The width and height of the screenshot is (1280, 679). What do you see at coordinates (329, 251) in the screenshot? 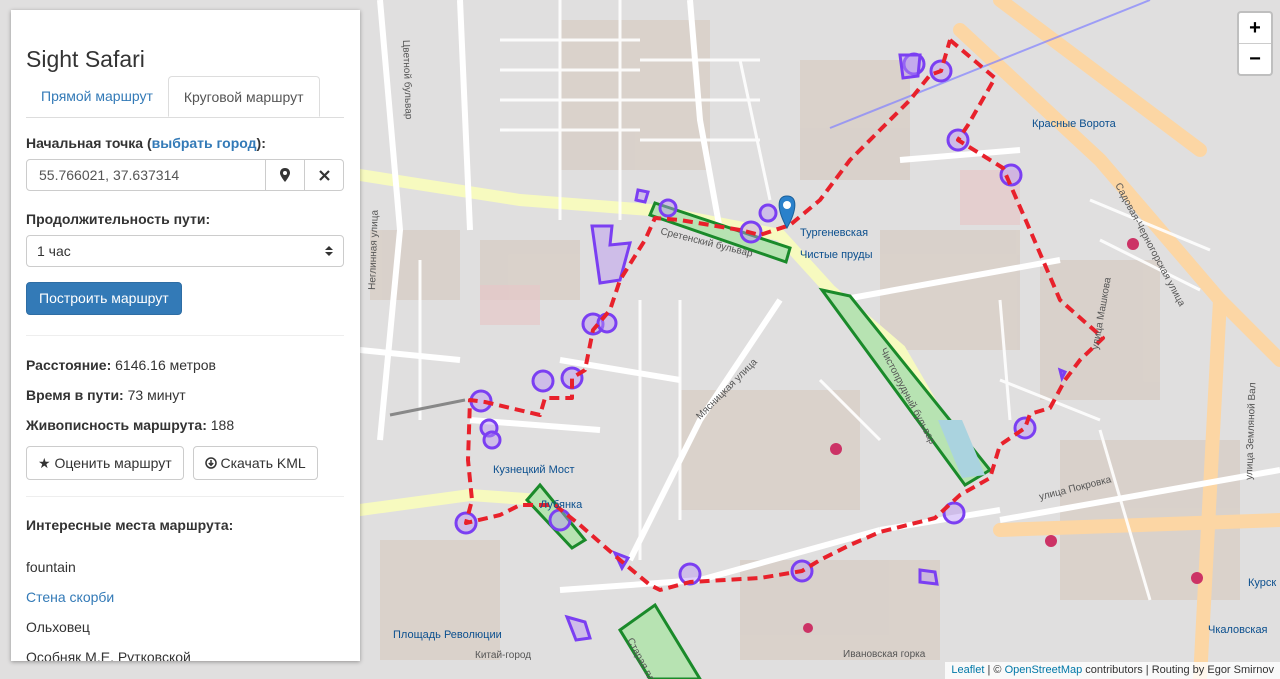
I see `select-arrows-icon` at bounding box center [329, 251].